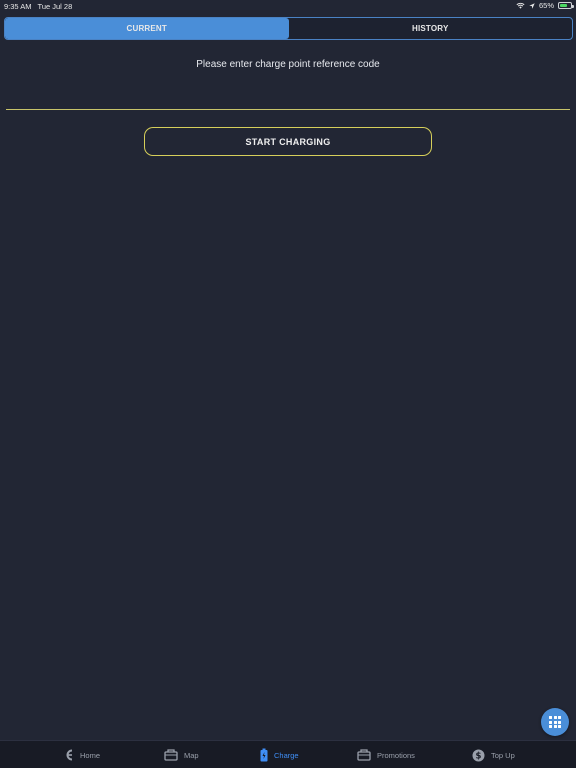 The width and height of the screenshot is (576, 768). What do you see at coordinates (520, 5) in the screenshot?
I see `wifi-icon` at bounding box center [520, 5].